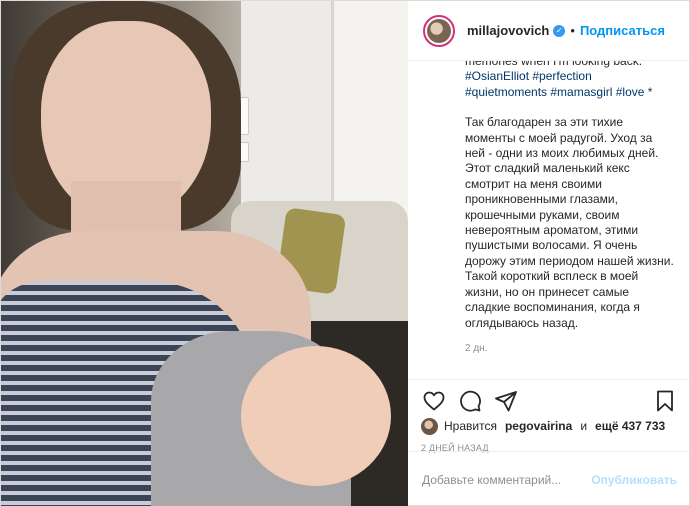 The width and height of the screenshot is (690, 506). What do you see at coordinates (506, 401) in the screenshot?
I see `share-icon` at bounding box center [506, 401].